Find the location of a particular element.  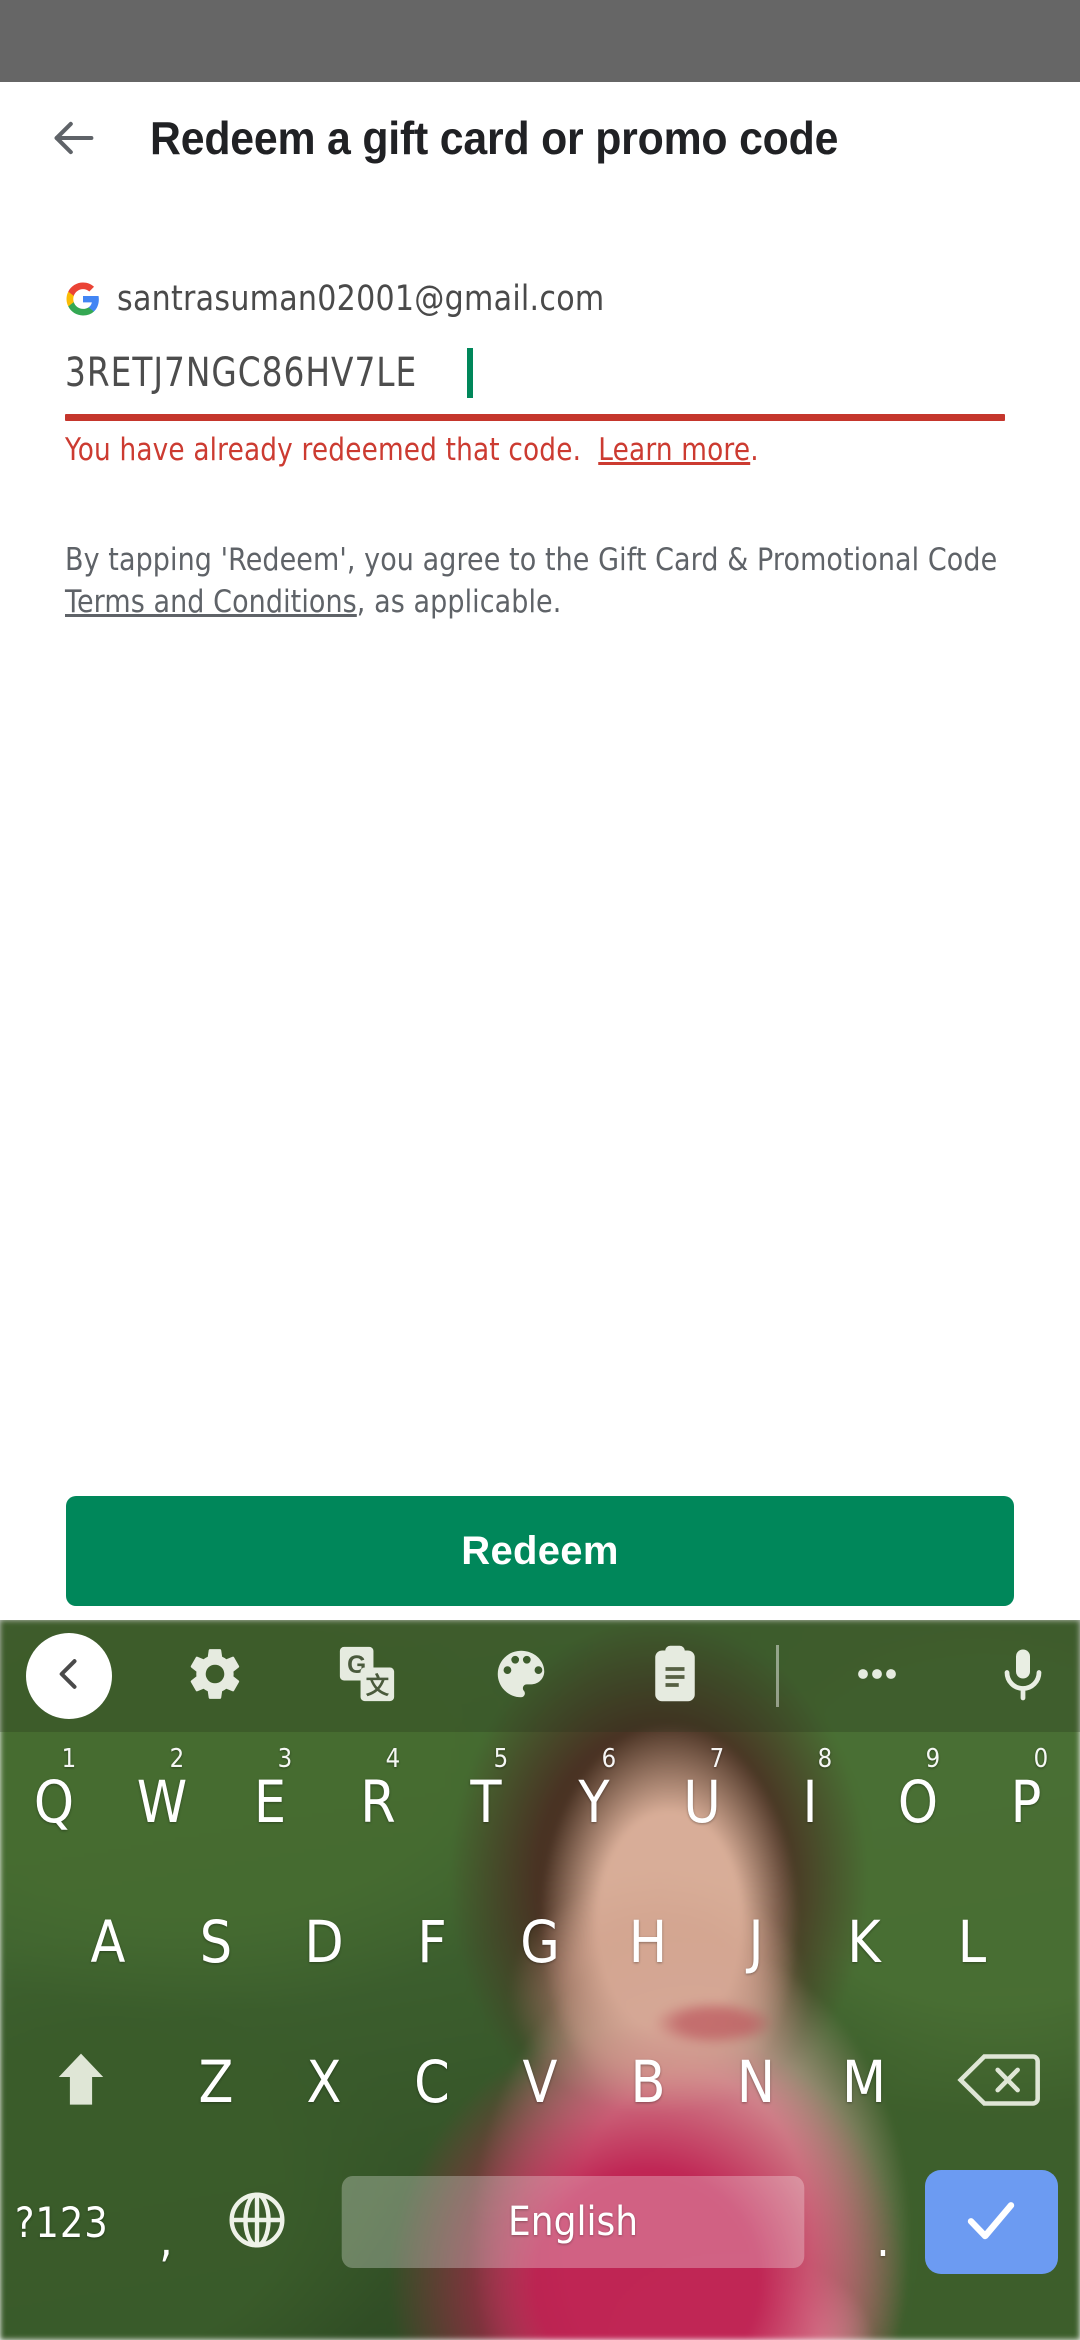

terms-and-conditions-link: Terms and Conditions is located at coordinates (211, 602).